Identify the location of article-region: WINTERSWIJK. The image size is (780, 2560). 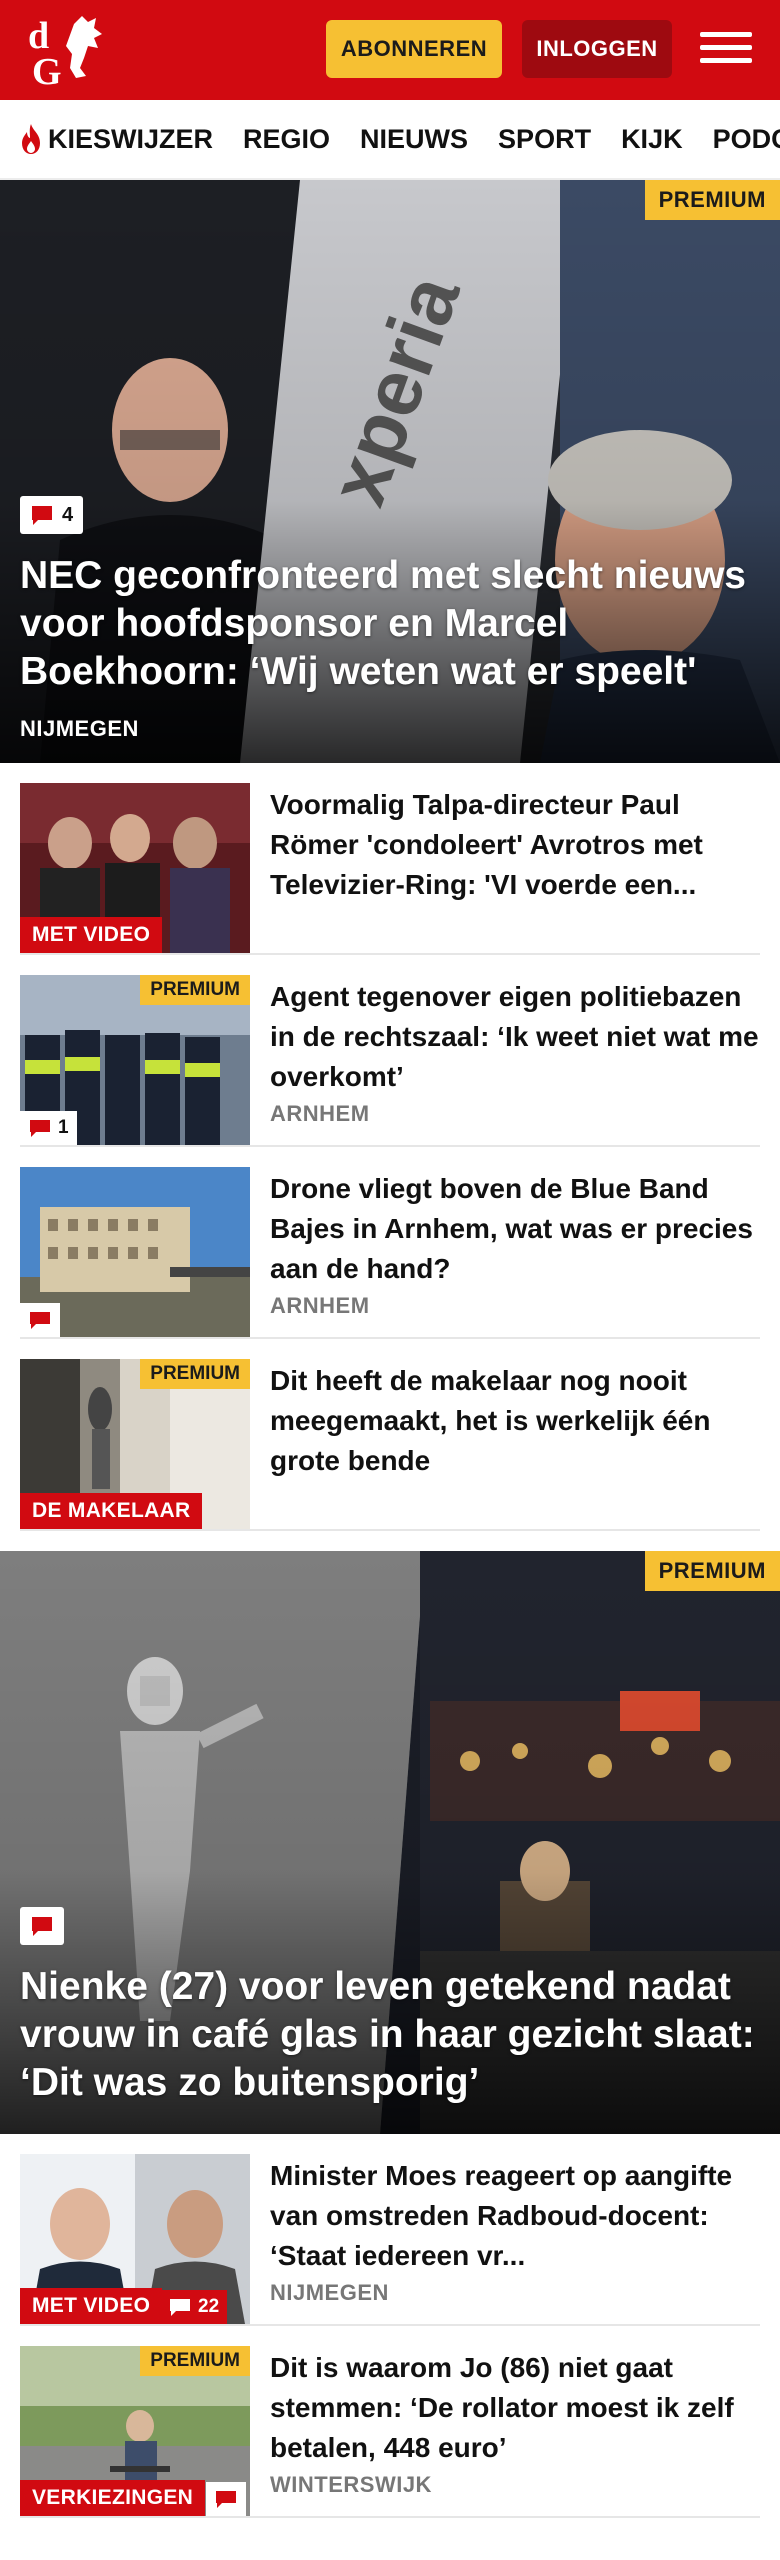
(351, 2484).